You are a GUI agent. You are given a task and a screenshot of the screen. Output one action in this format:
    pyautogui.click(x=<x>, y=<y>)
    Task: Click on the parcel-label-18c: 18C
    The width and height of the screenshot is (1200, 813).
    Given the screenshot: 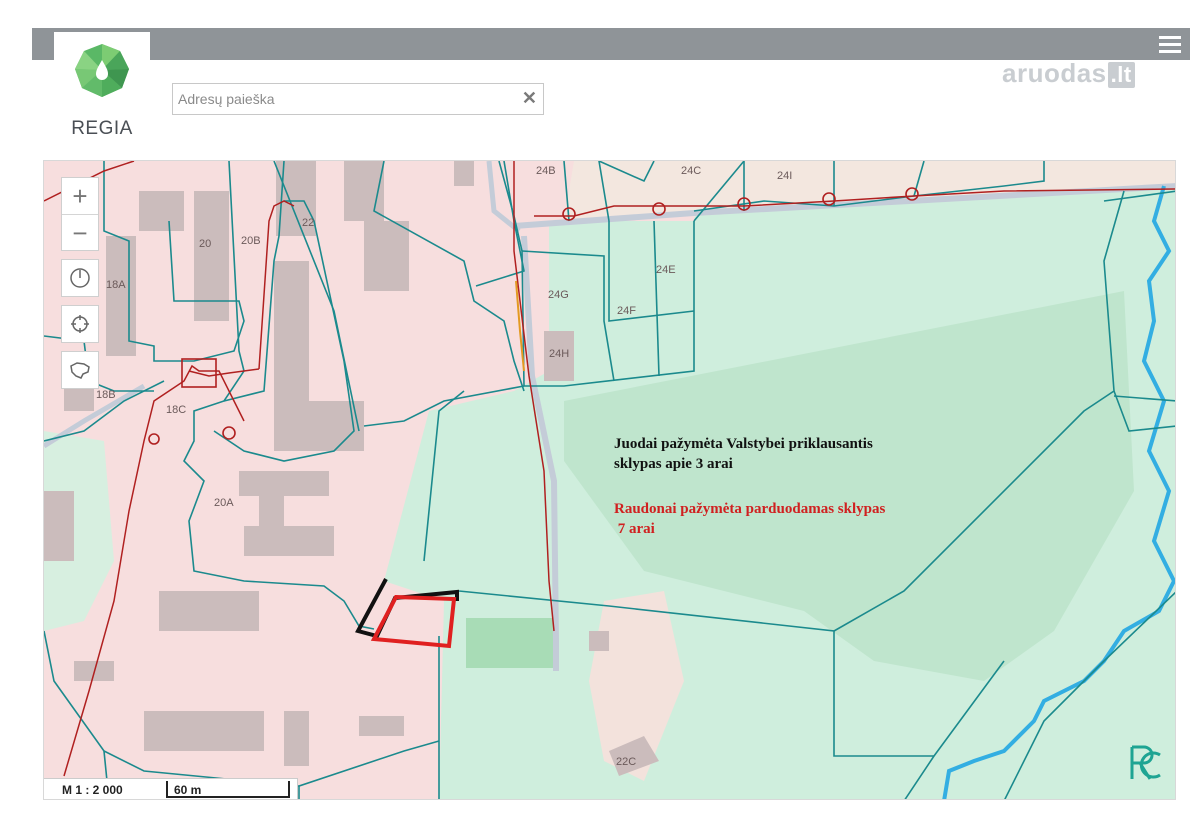 What is the action you would take?
    pyautogui.click(x=176, y=410)
    